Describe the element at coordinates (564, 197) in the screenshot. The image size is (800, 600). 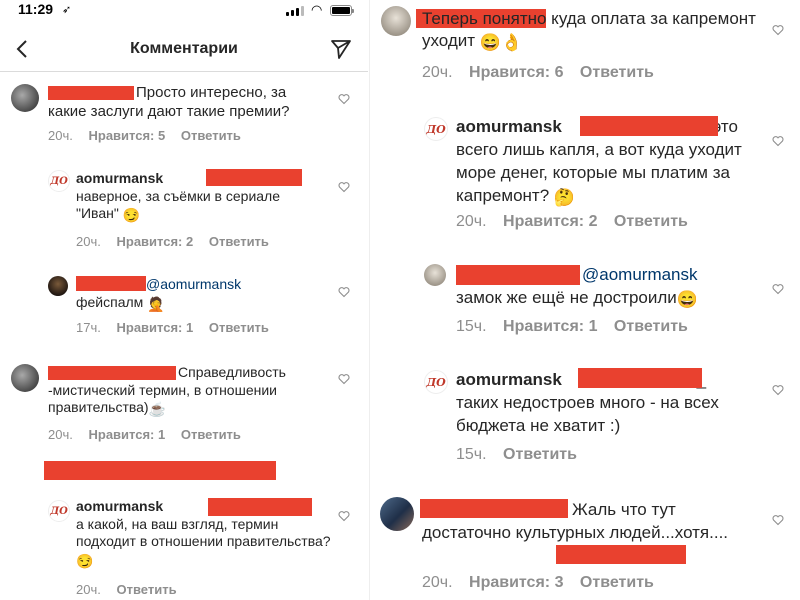
I see `thinking-emoji: 🤔` at that location.